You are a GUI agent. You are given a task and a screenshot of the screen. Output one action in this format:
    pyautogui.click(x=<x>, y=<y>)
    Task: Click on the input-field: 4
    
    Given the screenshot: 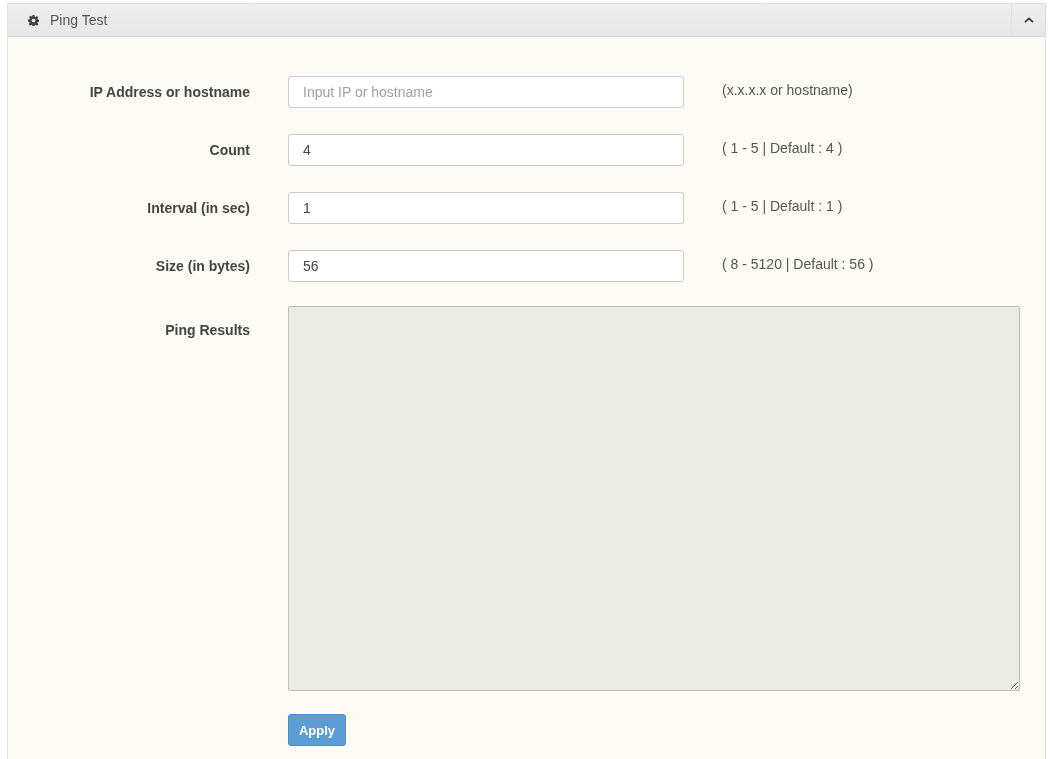 What is the action you would take?
    pyautogui.click(x=486, y=150)
    